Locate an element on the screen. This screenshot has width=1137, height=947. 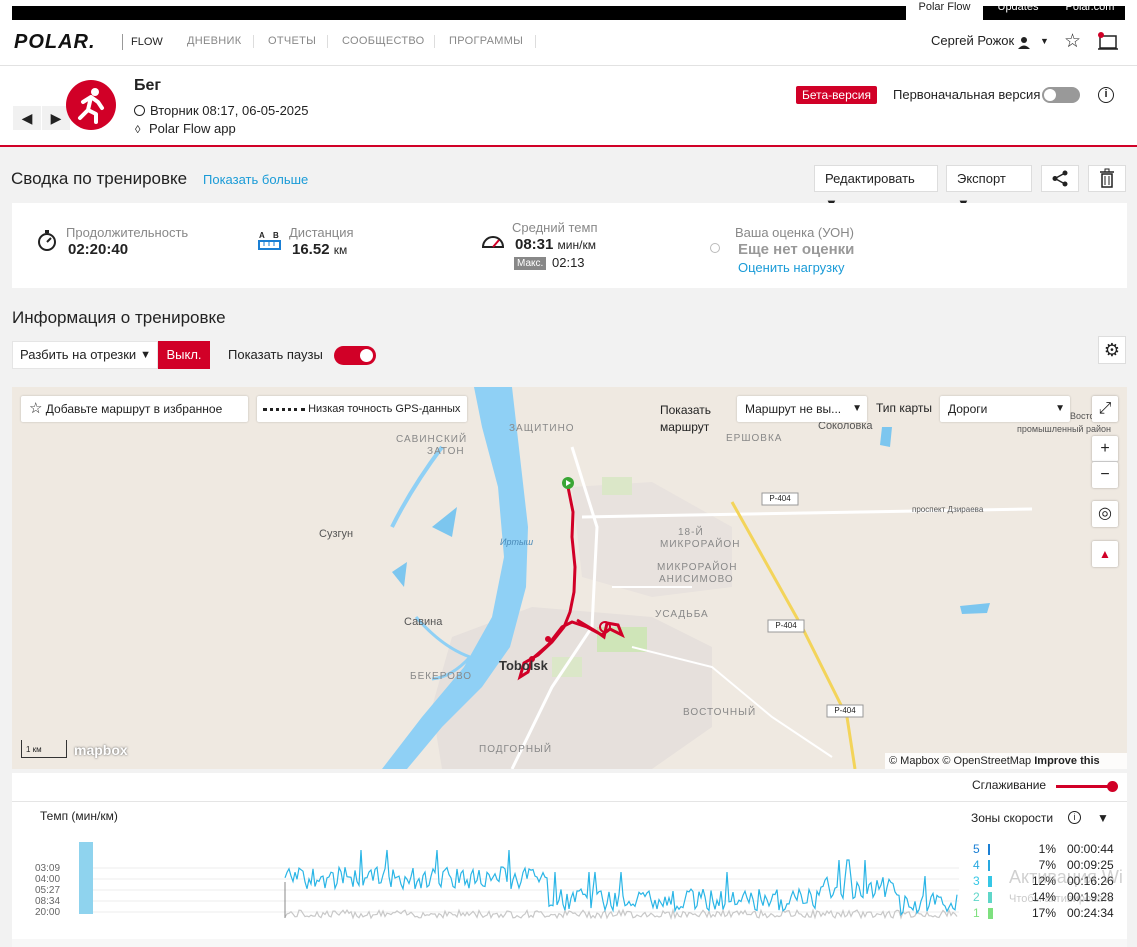
map-label: БЕКЕРОВО is located at coordinates (441, 676).